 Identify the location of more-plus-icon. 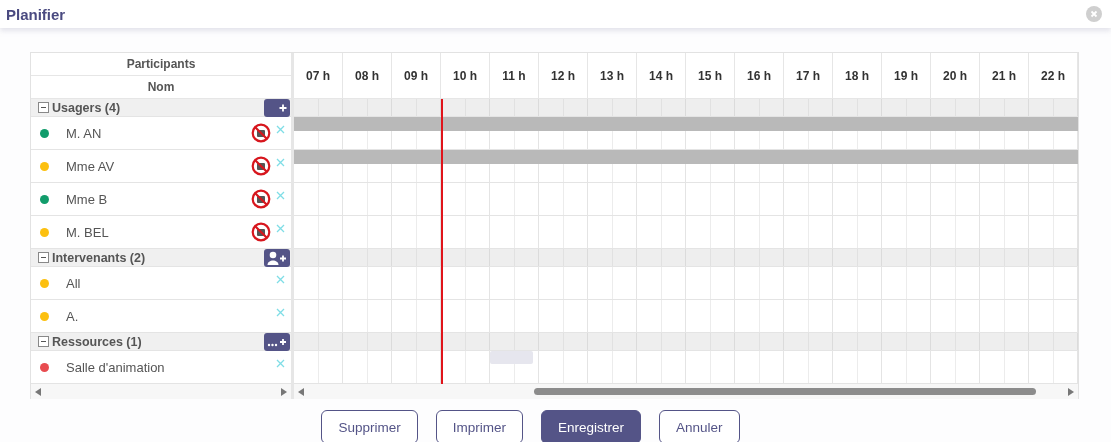
(277, 341).